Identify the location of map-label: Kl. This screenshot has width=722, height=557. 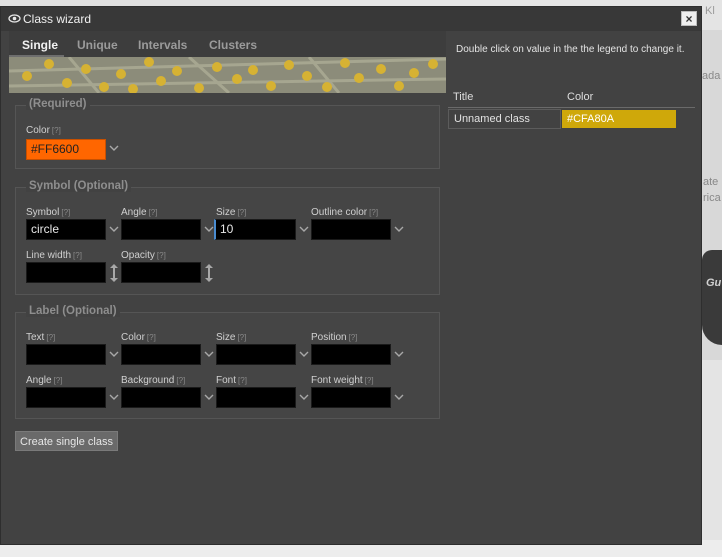
(710, 11).